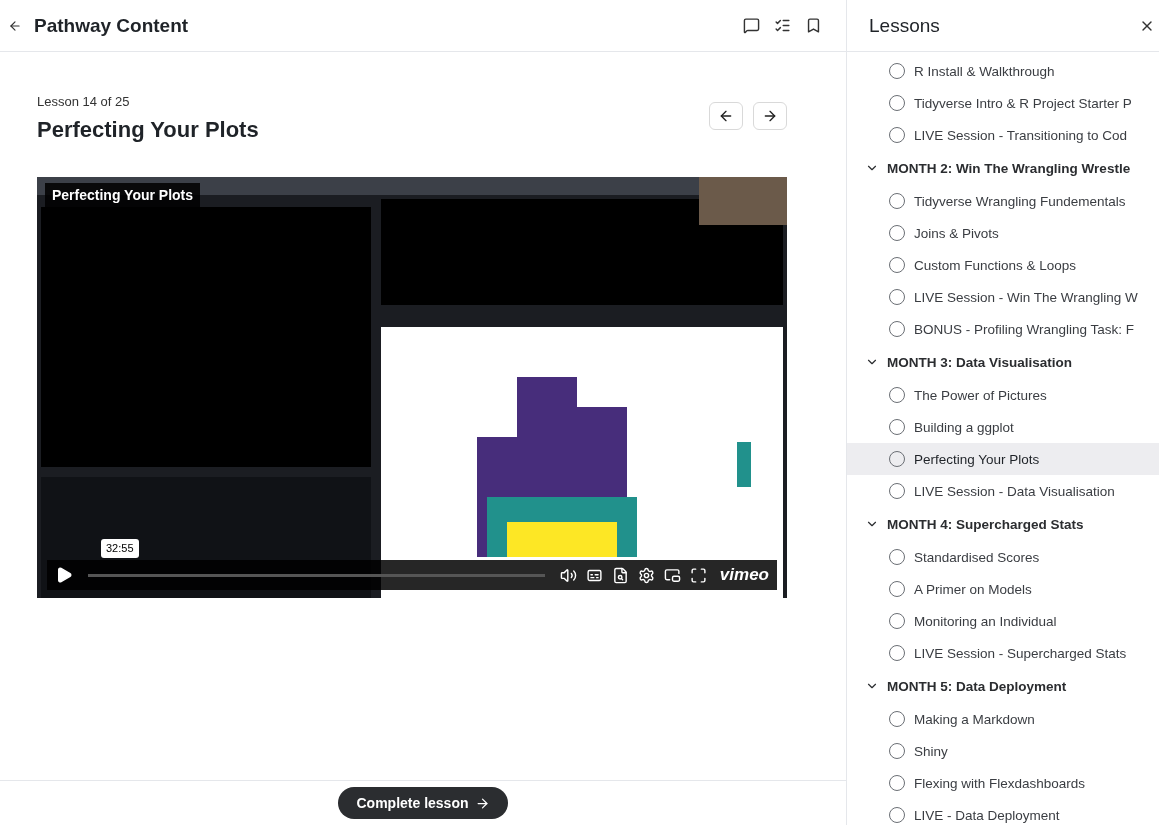  What do you see at coordinates (120, 548) in the screenshot?
I see `time-tooltip: 32:55` at bounding box center [120, 548].